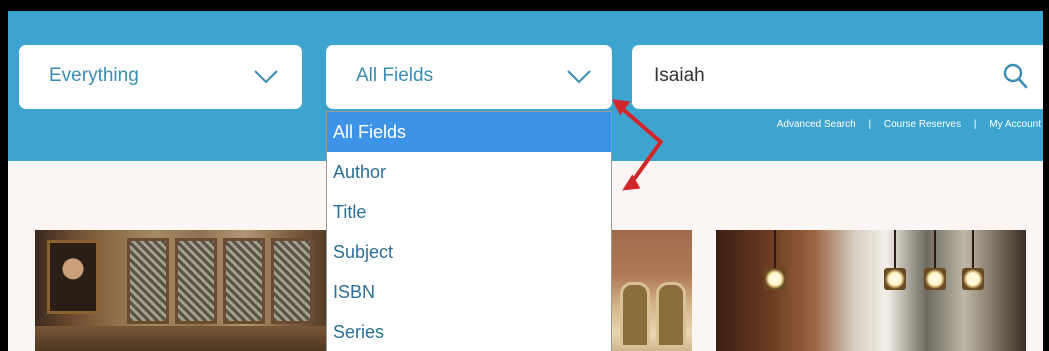 The width and height of the screenshot is (1049, 351). Describe the element at coordinates (679, 76) in the screenshot. I see `search-input: Isaiah` at that location.